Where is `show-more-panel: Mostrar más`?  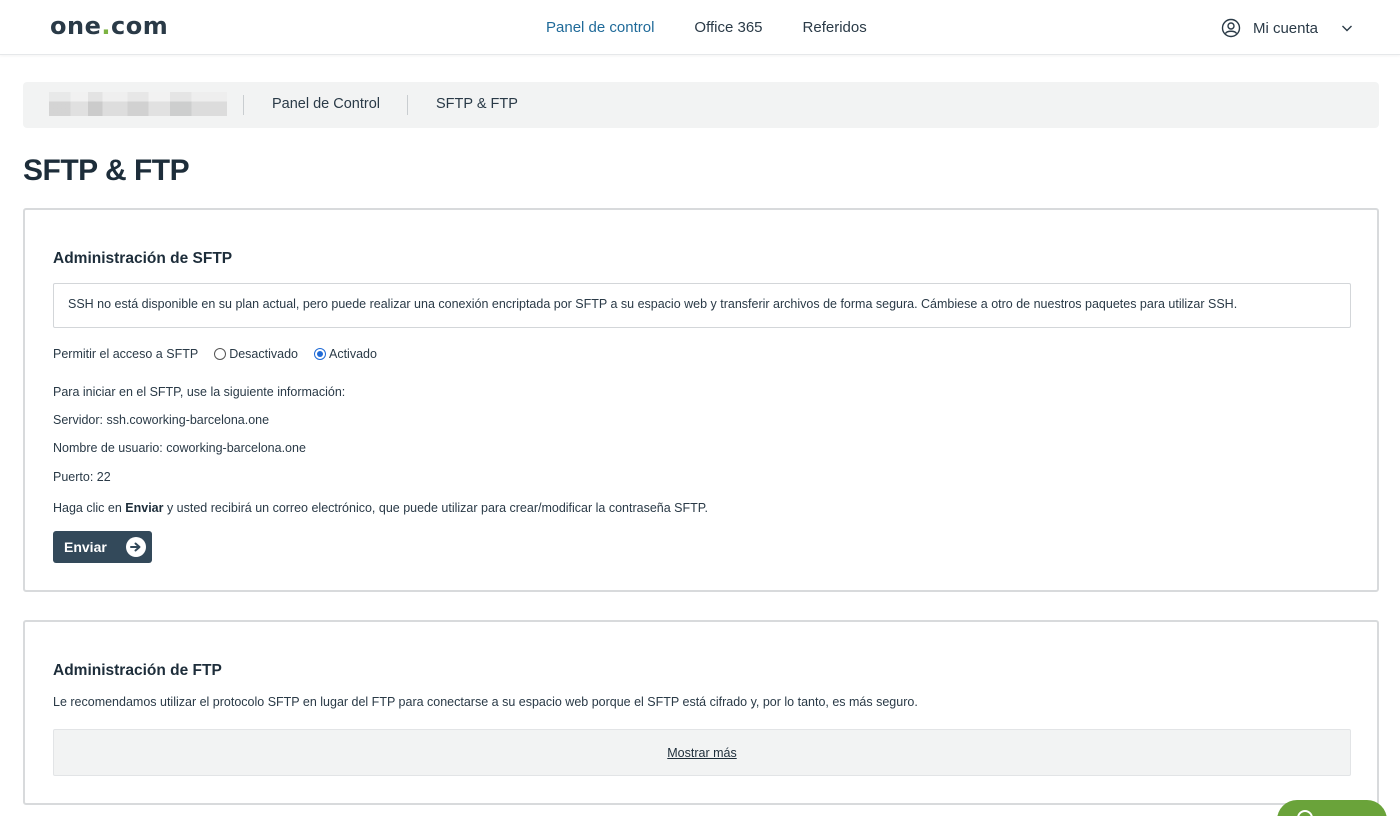 show-more-panel: Mostrar más is located at coordinates (702, 752).